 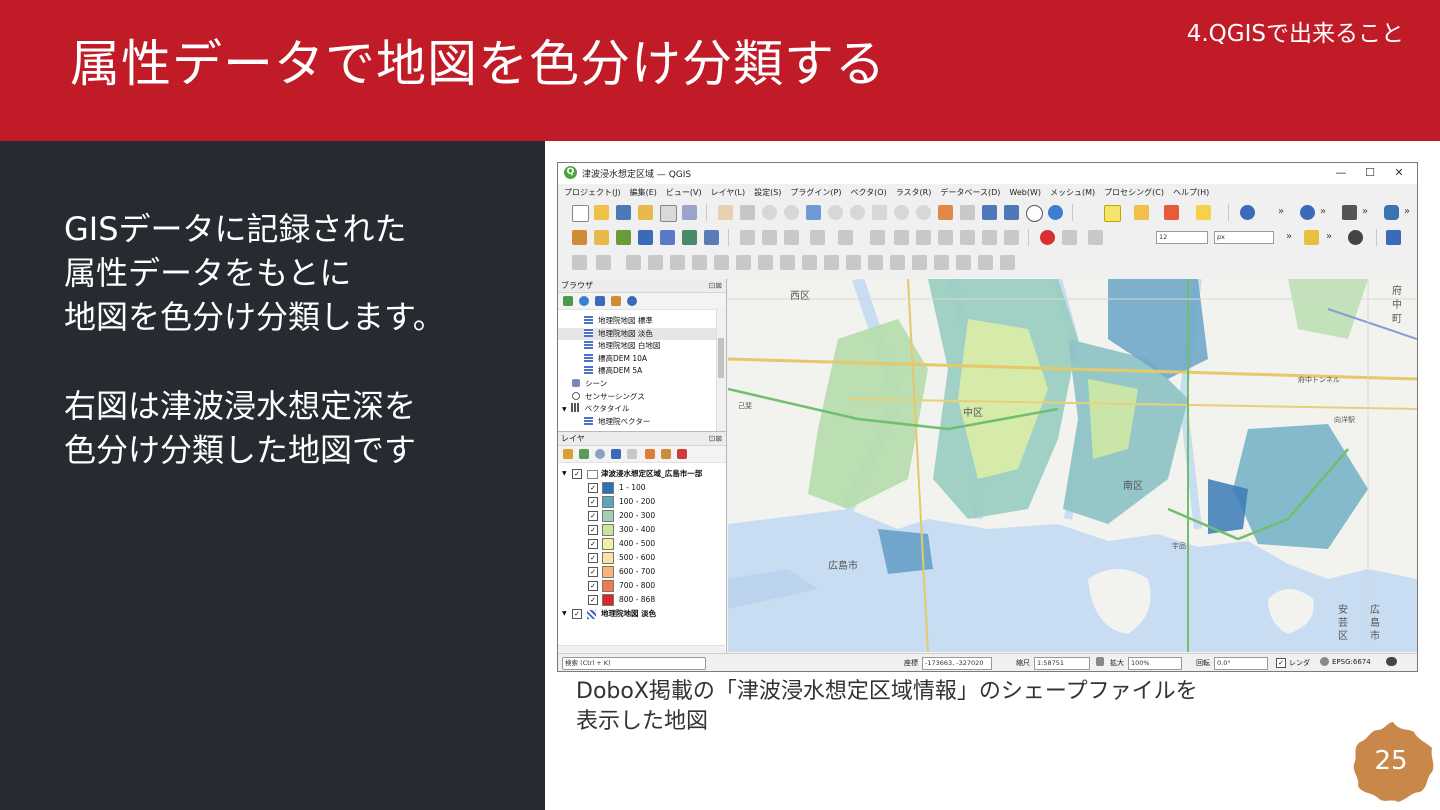 I want to click on split-parts-icon, so click(x=897, y=262).